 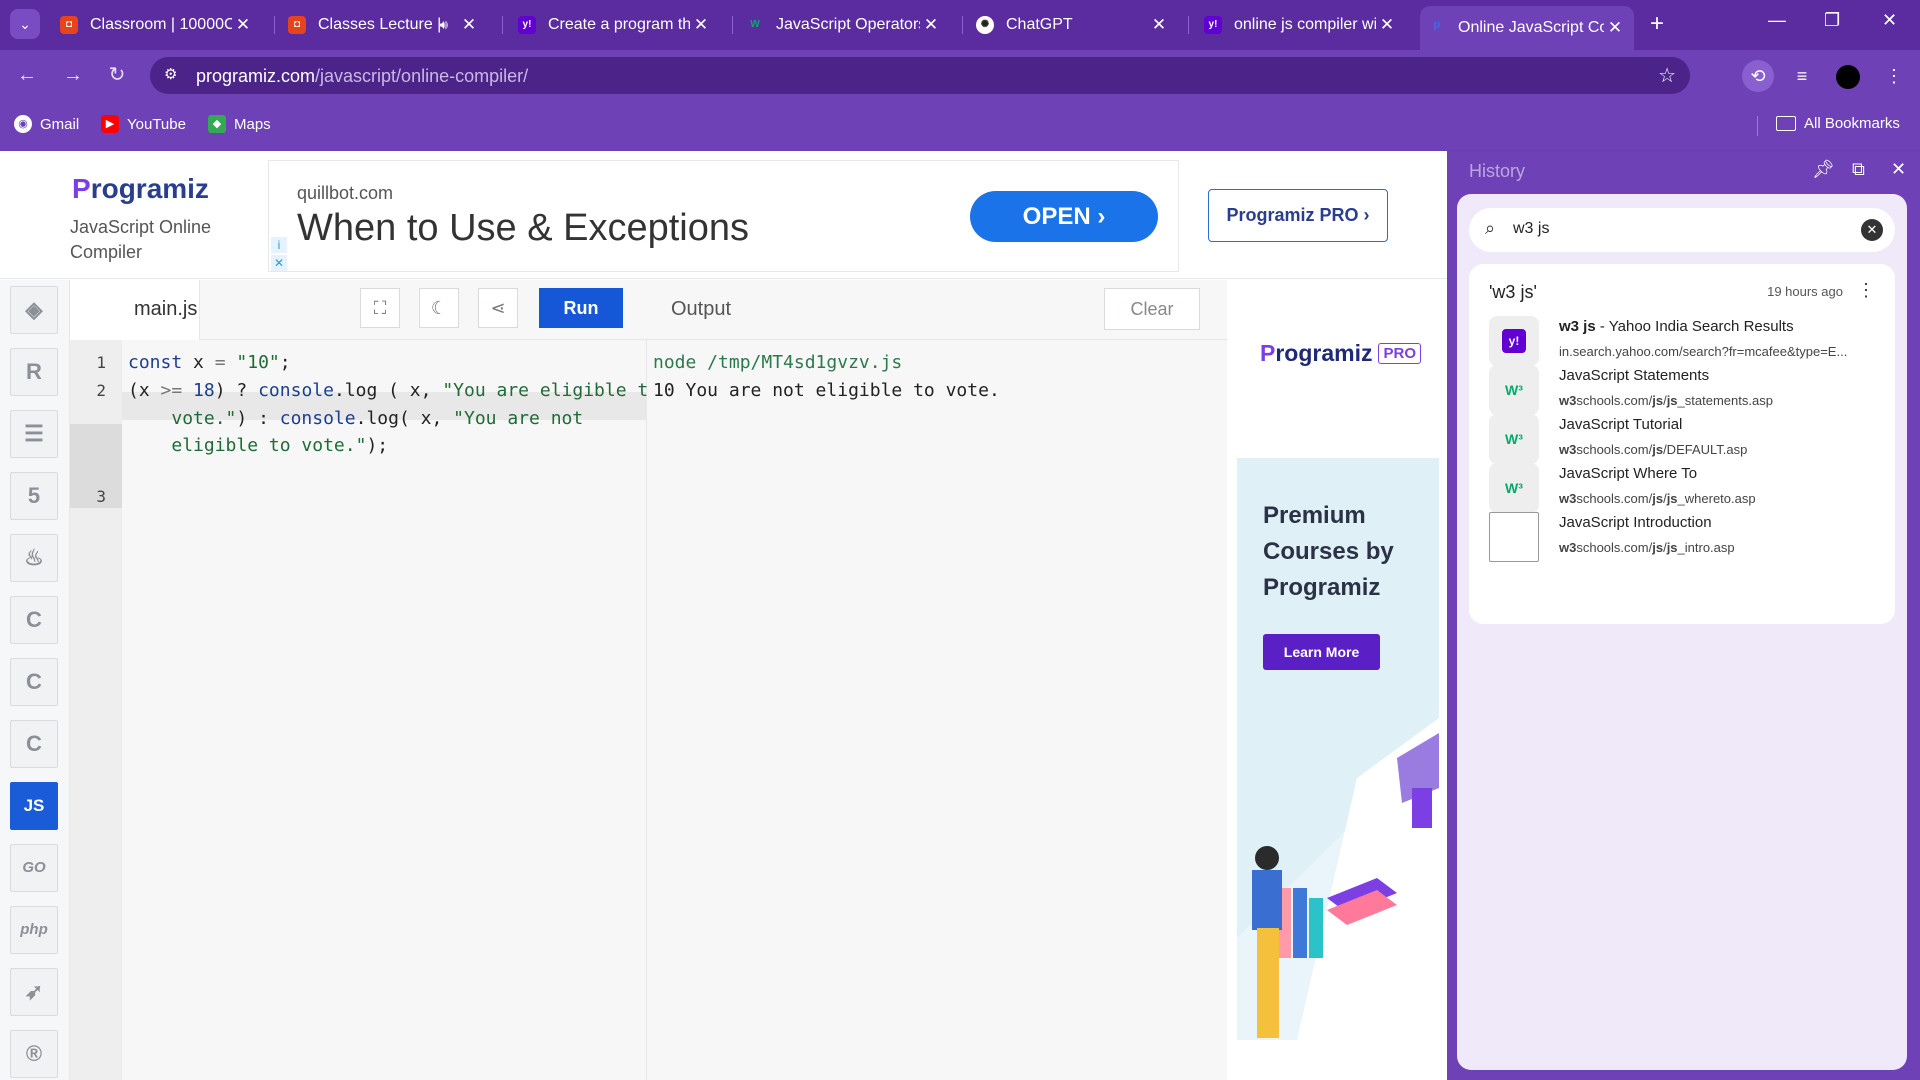 I want to click on close-panel-icon: ✕, so click(x=1898, y=169).